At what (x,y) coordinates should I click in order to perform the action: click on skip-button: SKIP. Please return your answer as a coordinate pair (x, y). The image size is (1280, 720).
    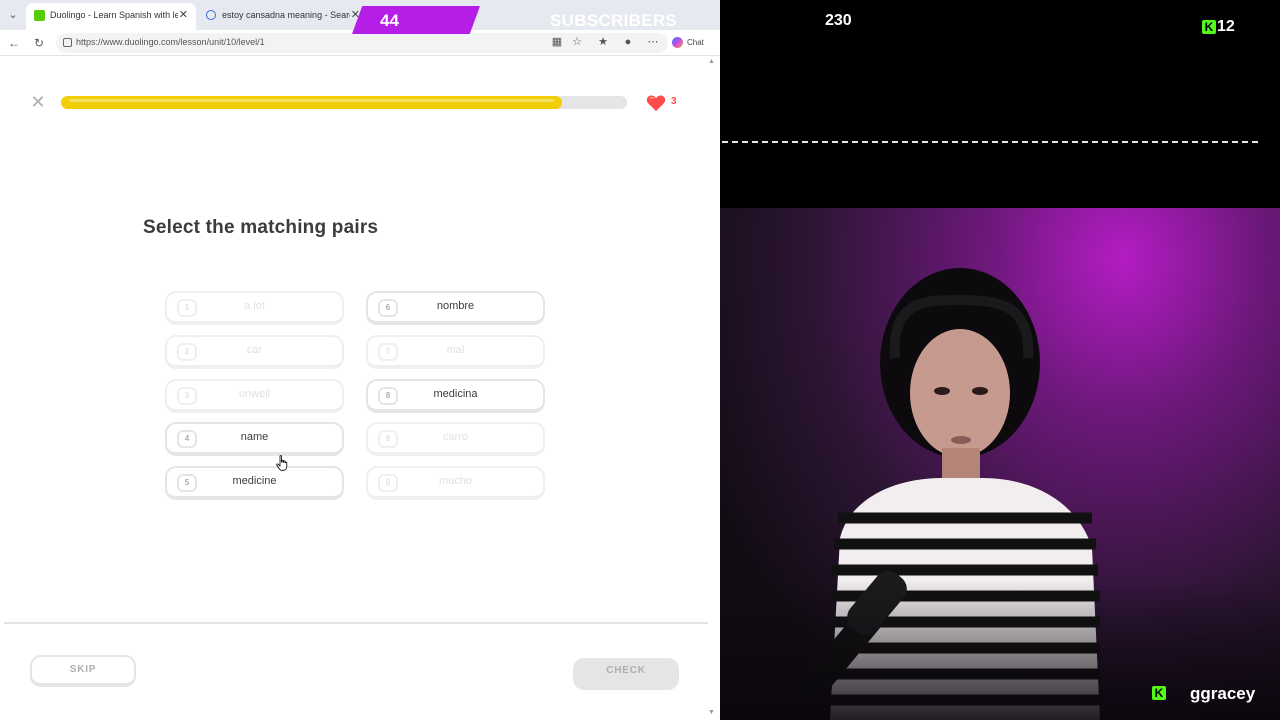
    Looking at the image, I should click on (83, 671).